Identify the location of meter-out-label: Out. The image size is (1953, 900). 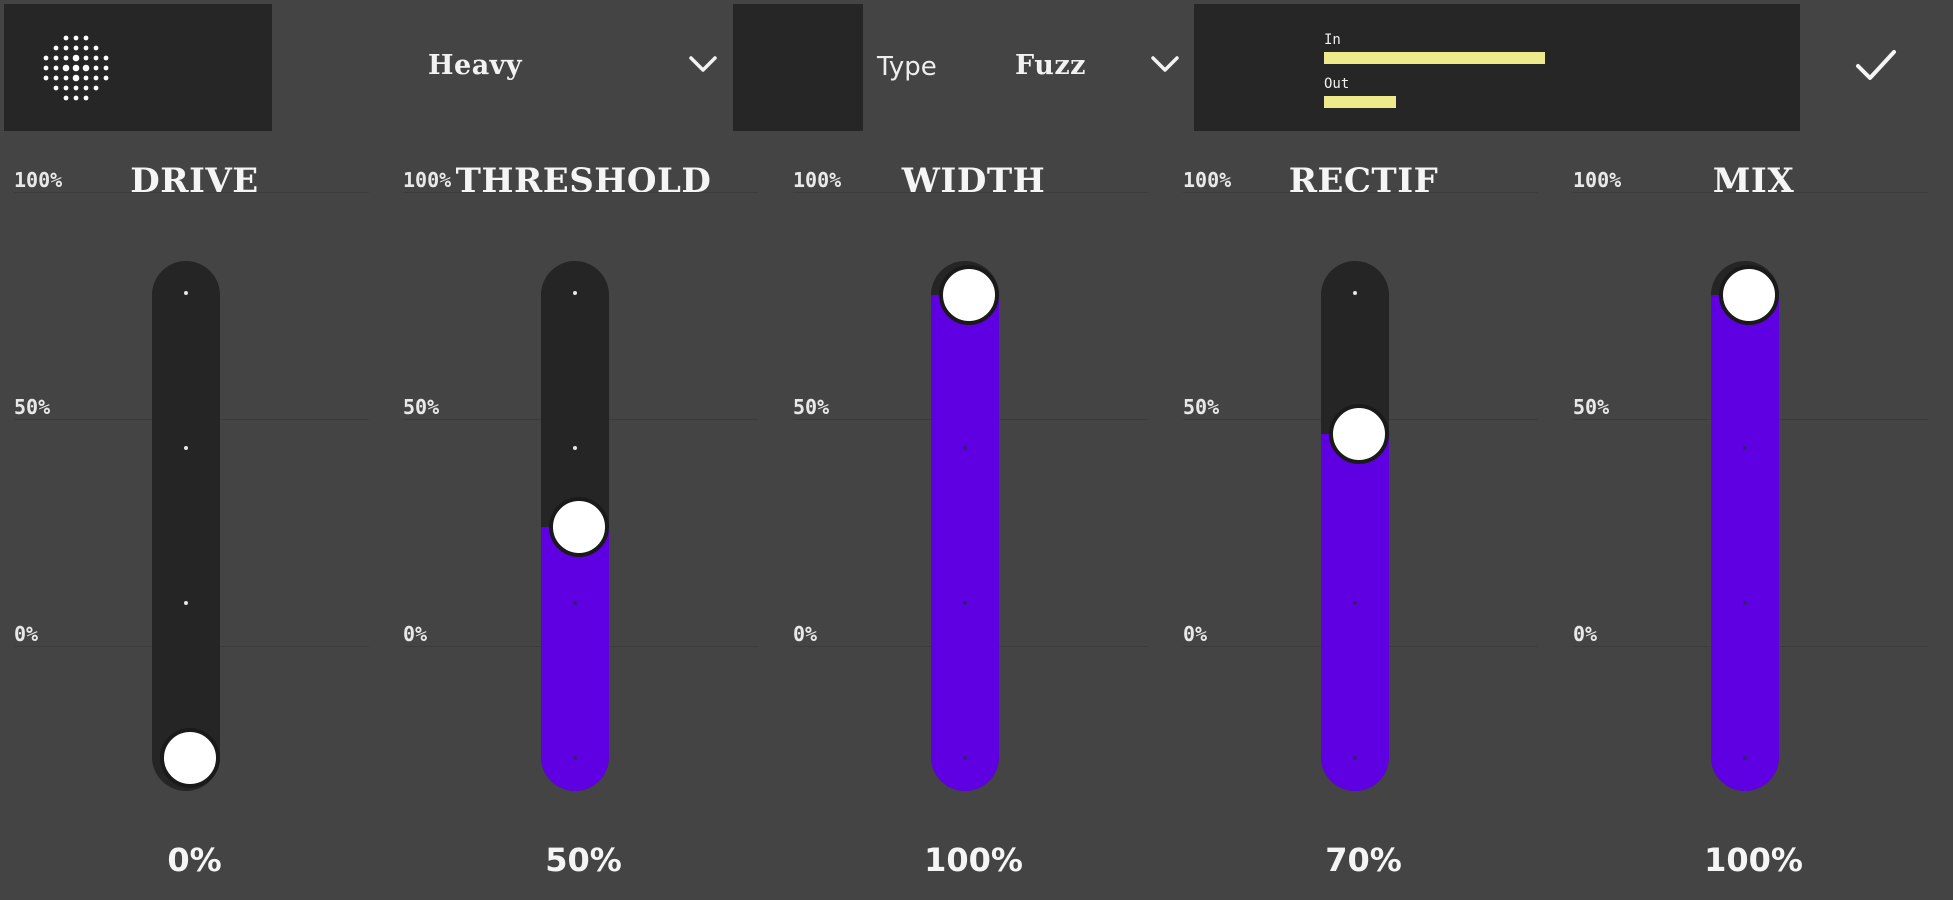
(1337, 84).